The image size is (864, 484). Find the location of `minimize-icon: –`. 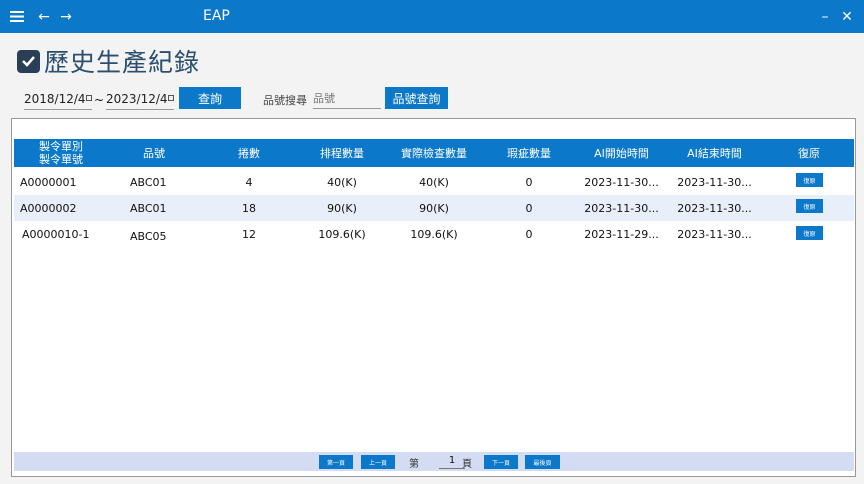

minimize-icon: – is located at coordinates (825, 16).